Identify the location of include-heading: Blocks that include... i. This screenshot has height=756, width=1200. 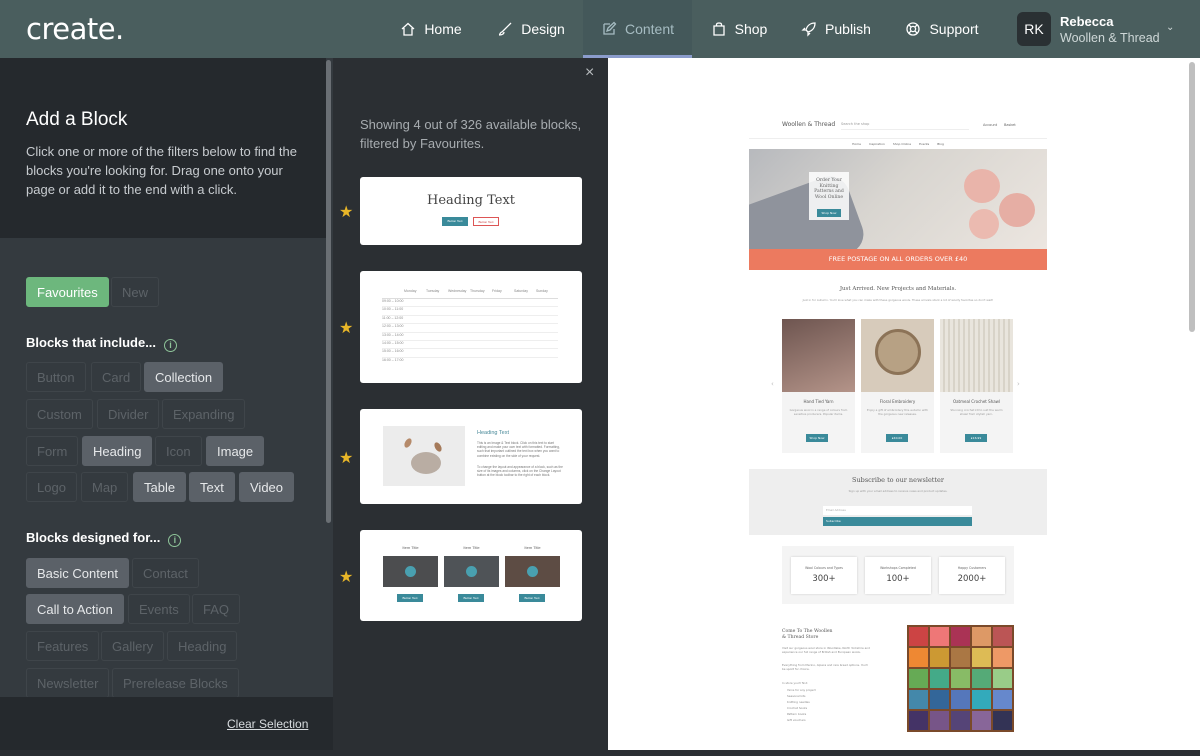
(102, 343).